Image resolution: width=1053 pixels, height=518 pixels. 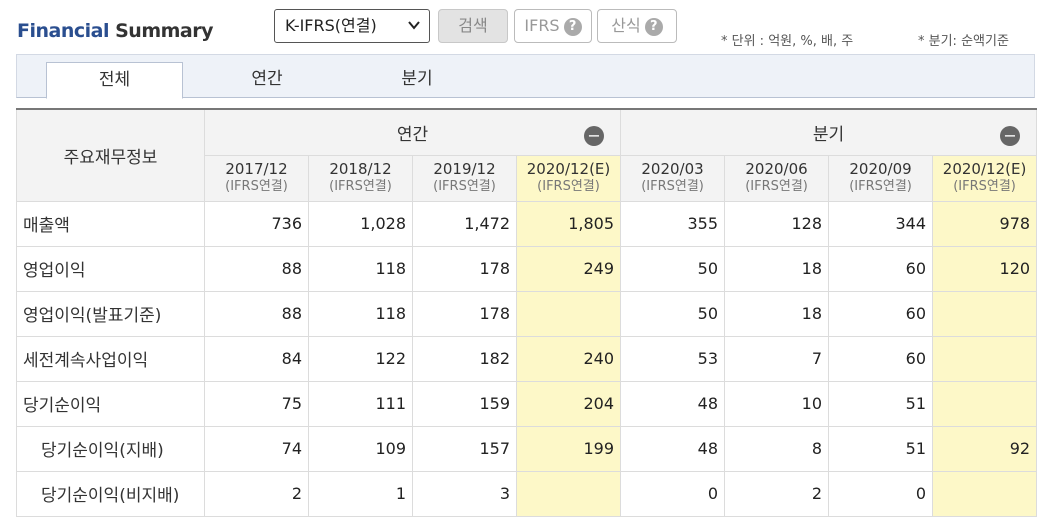 I want to click on value-cell: 84, so click(x=256, y=358).